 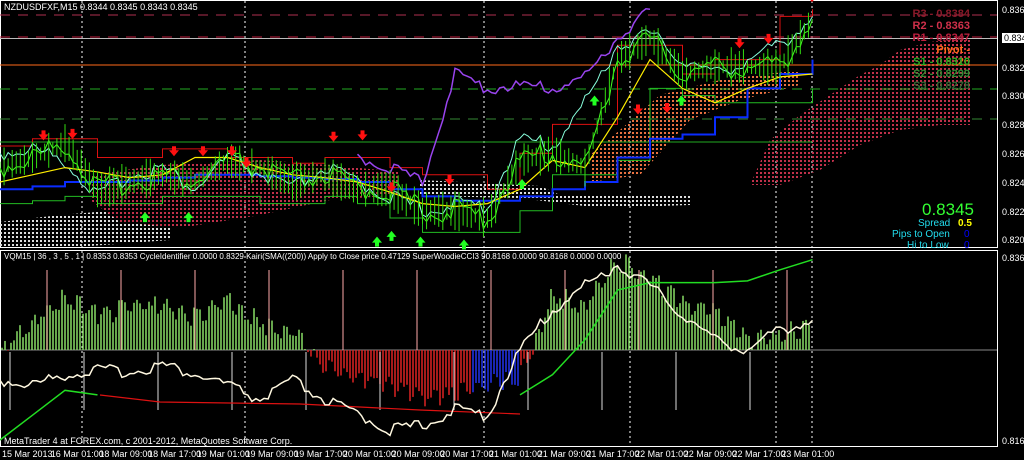 What do you see at coordinates (369, 454) in the screenshot?
I see `time-axis-label: 20 Mar 01:00` at bounding box center [369, 454].